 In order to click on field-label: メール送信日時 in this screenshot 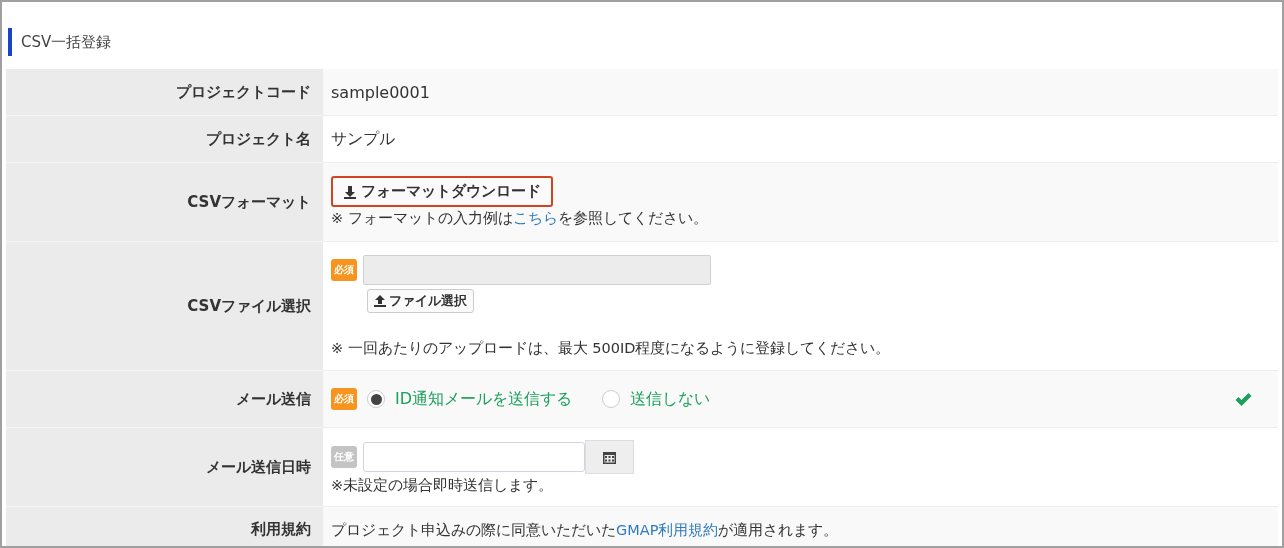, I will do `click(164, 467)`.